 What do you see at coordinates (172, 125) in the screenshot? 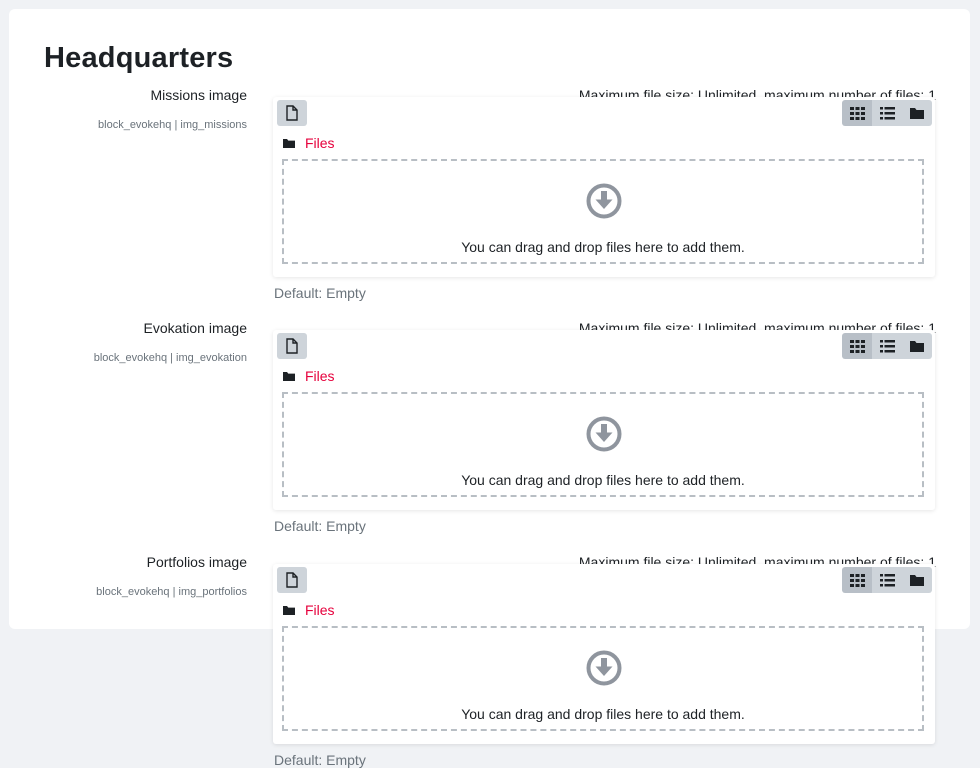
I see `setting-key: block_evokehq | img_missions` at bounding box center [172, 125].